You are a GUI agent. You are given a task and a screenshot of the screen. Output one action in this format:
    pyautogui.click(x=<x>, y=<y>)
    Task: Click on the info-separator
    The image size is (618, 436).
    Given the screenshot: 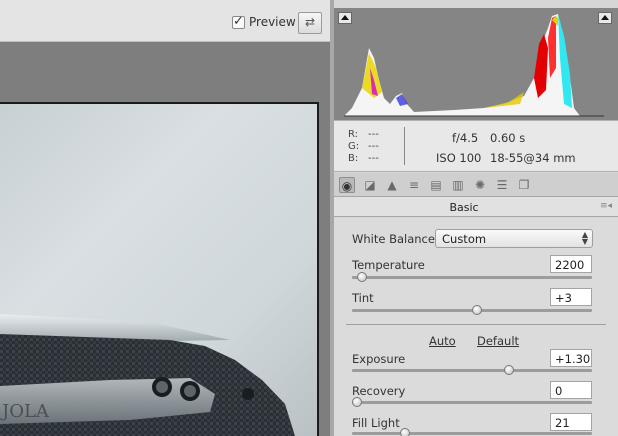 What is the action you would take?
    pyautogui.click(x=404, y=146)
    